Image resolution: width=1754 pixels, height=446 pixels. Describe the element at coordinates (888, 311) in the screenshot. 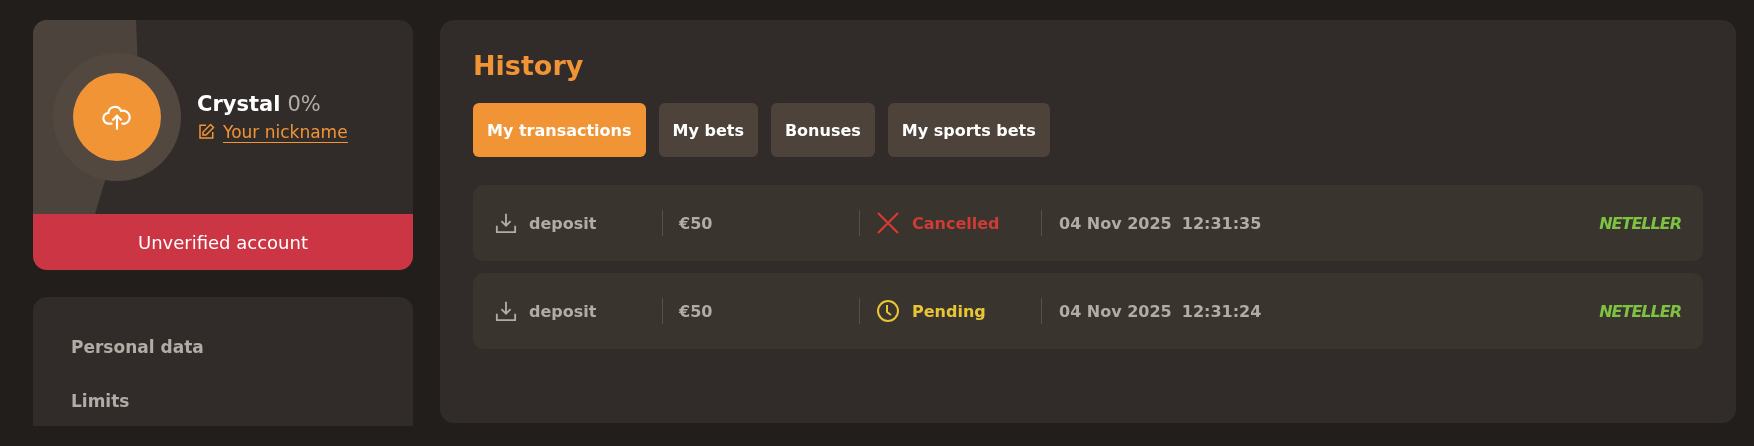

I see `clock-icon` at that location.